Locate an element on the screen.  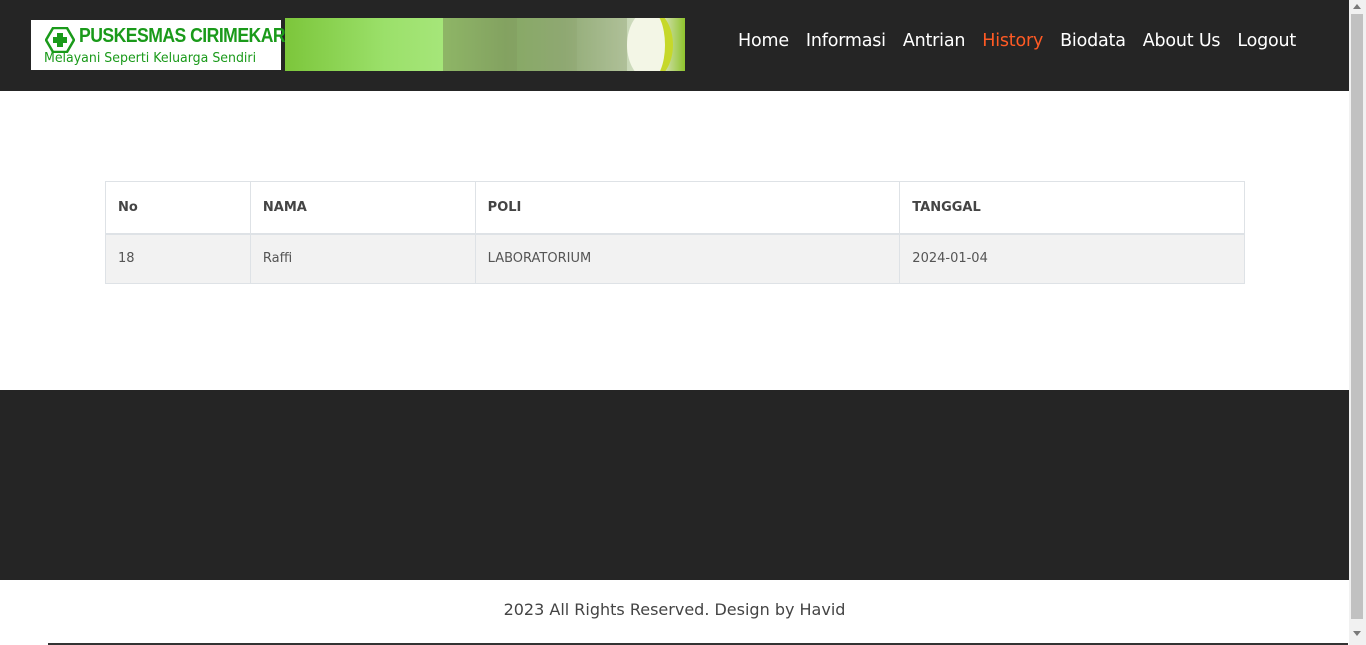
nav-biodata: Biodata is located at coordinates (1093, 41).